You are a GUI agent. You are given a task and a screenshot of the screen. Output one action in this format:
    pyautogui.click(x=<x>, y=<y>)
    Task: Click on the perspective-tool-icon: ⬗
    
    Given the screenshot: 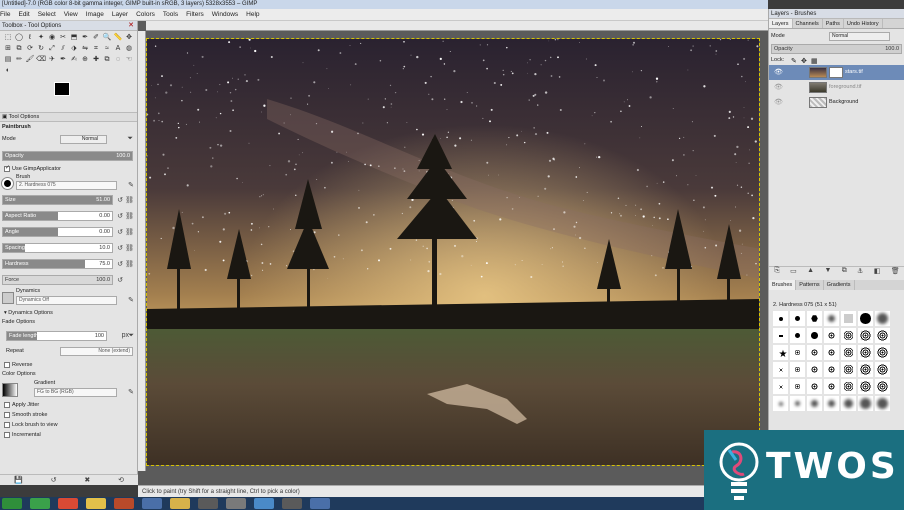 What is the action you would take?
    pyautogui.click(x=74, y=49)
    